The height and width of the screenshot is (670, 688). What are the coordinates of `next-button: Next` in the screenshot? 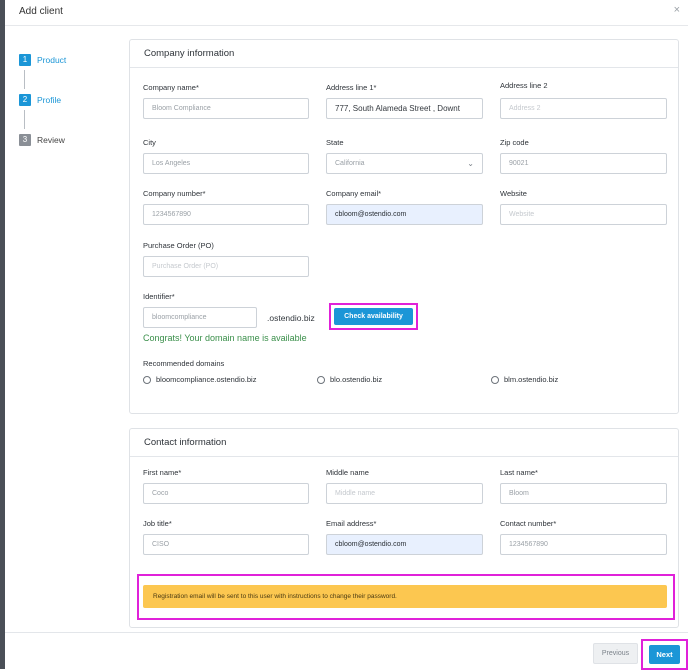 It's located at (664, 654).